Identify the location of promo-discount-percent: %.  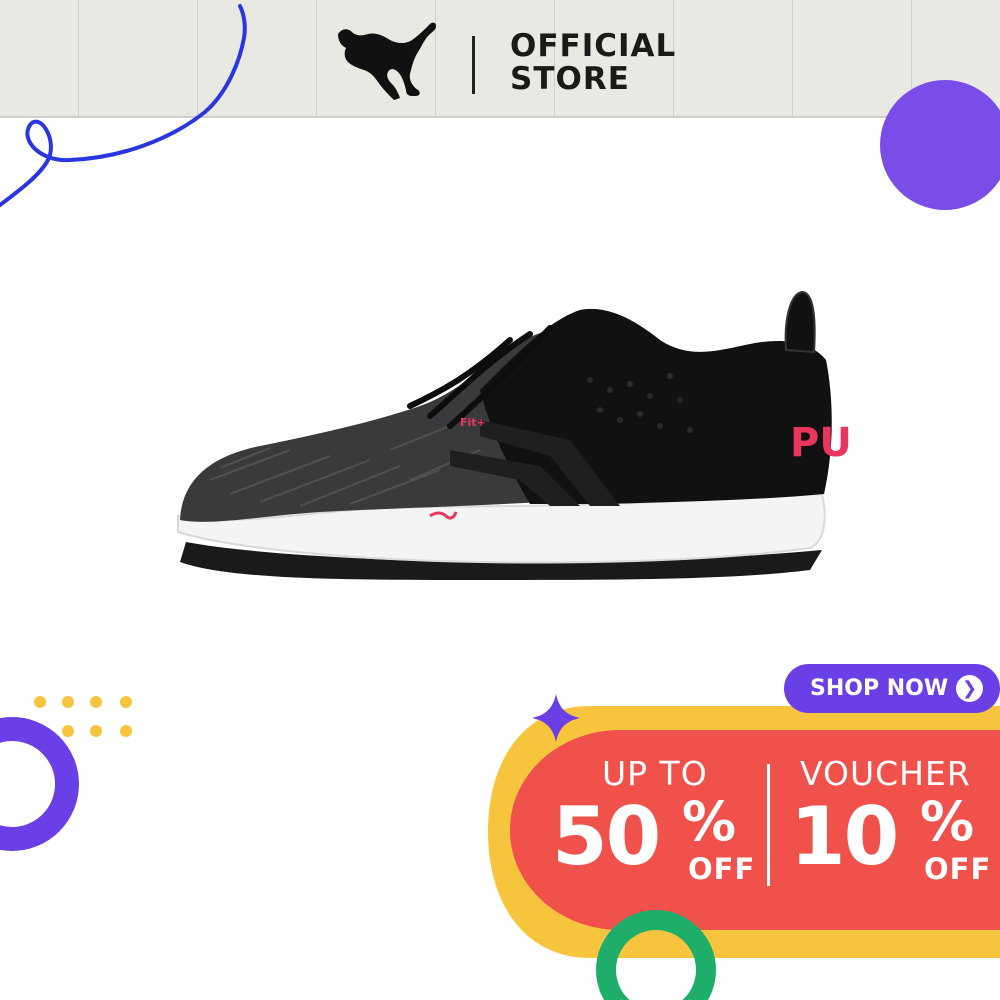
(709, 821).